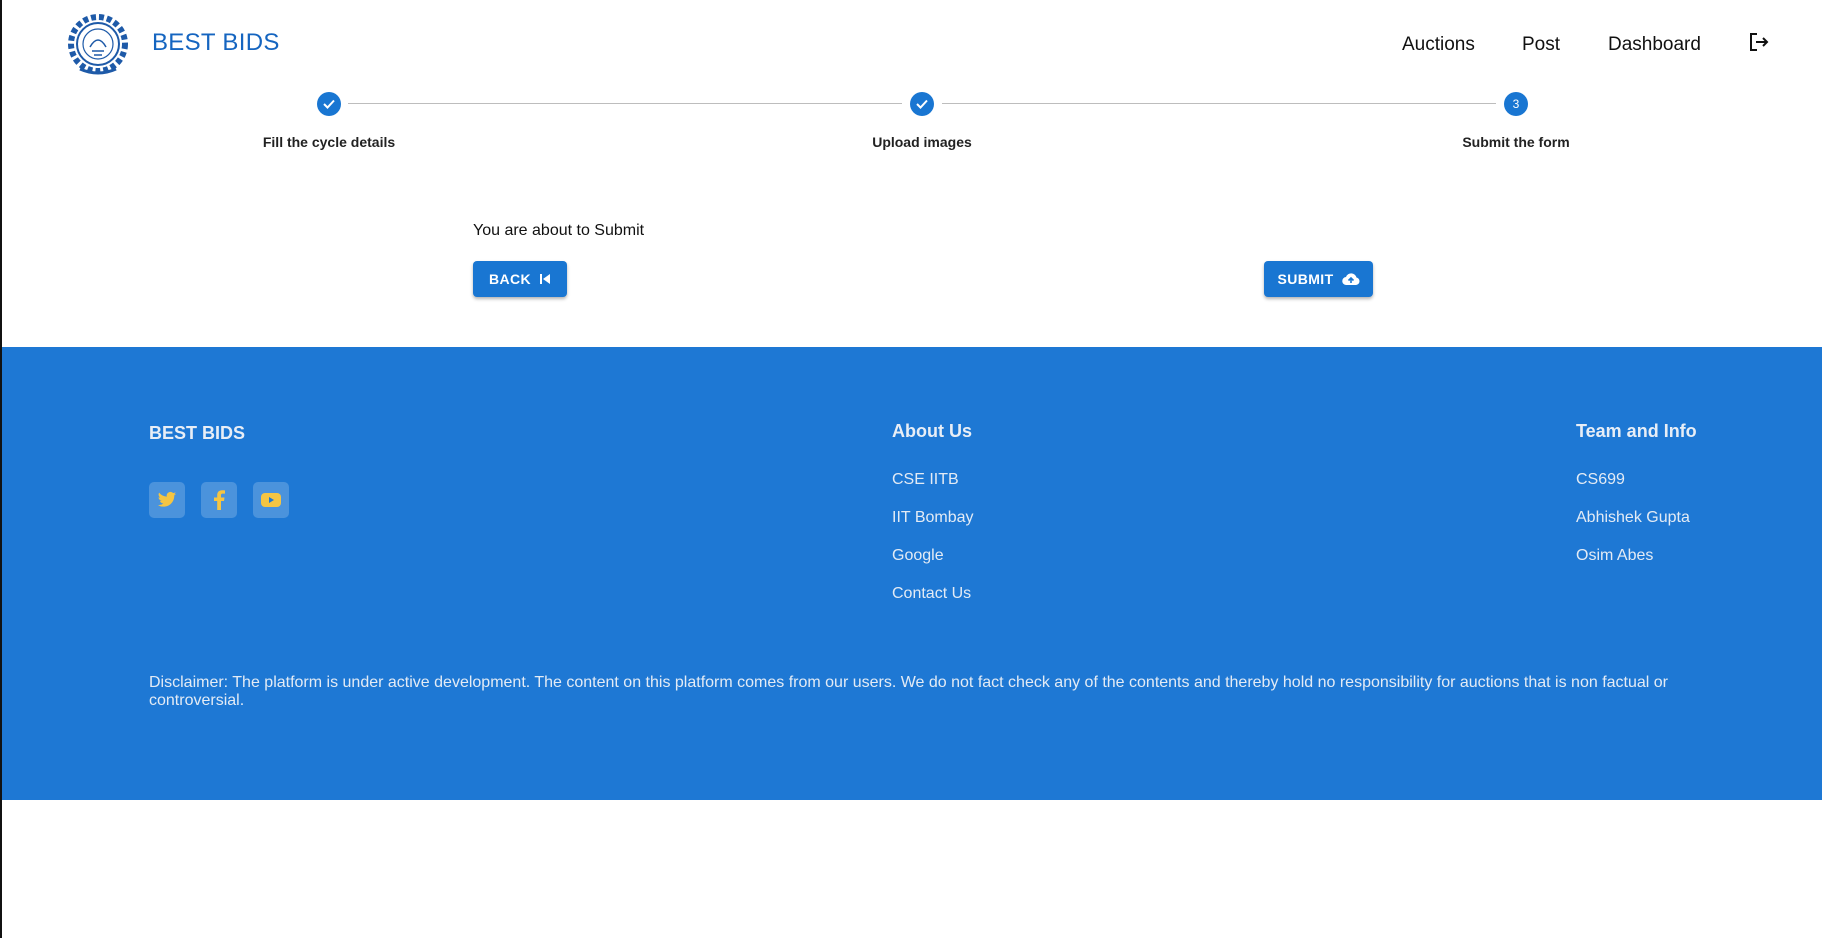 The width and height of the screenshot is (1822, 938). What do you see at coordinates (933, 518) in the screenshot?
I see `about-link-iit-bombay: IIT Bombay` at bounding box center [933, 518].